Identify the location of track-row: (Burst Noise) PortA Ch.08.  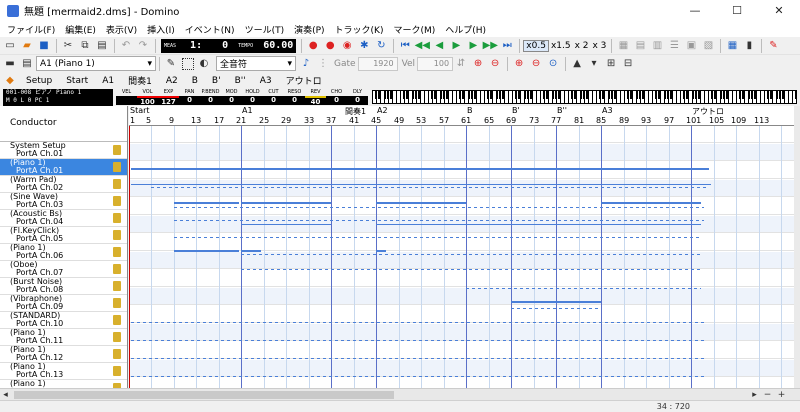
(63, 286).